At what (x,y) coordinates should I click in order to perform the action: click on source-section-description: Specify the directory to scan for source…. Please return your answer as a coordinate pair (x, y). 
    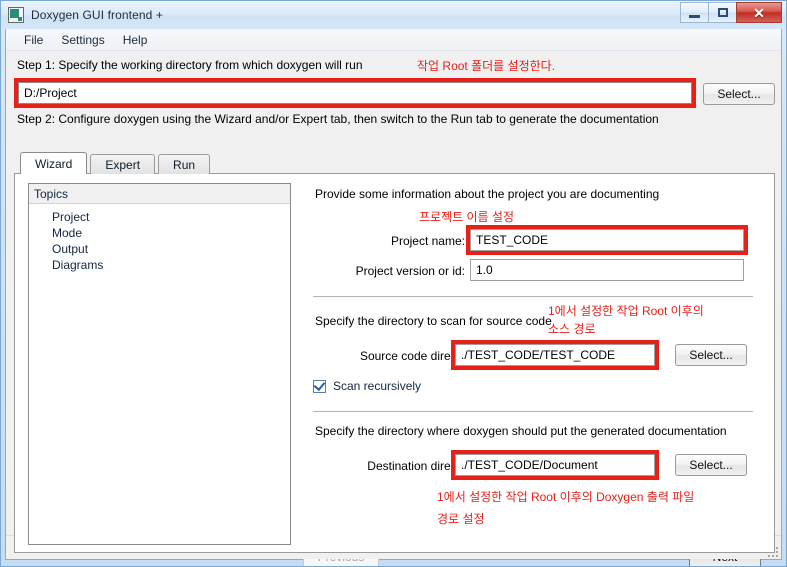
    Looking at the image, I should click on (433, 321).